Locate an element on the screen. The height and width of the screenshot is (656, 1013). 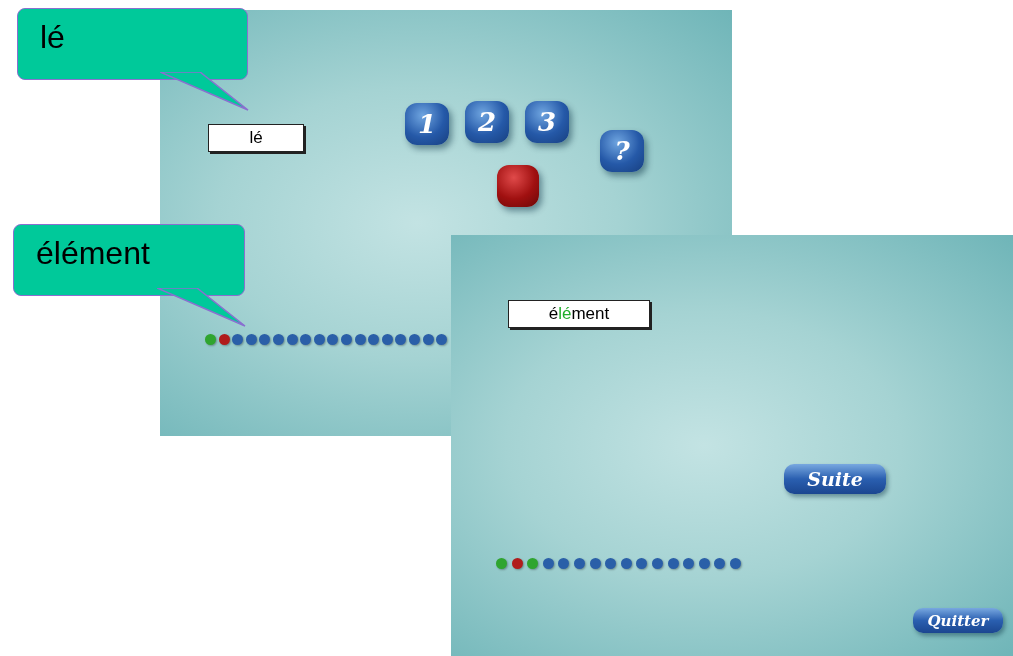
word-display: lé is located at coordinates (256, 138).